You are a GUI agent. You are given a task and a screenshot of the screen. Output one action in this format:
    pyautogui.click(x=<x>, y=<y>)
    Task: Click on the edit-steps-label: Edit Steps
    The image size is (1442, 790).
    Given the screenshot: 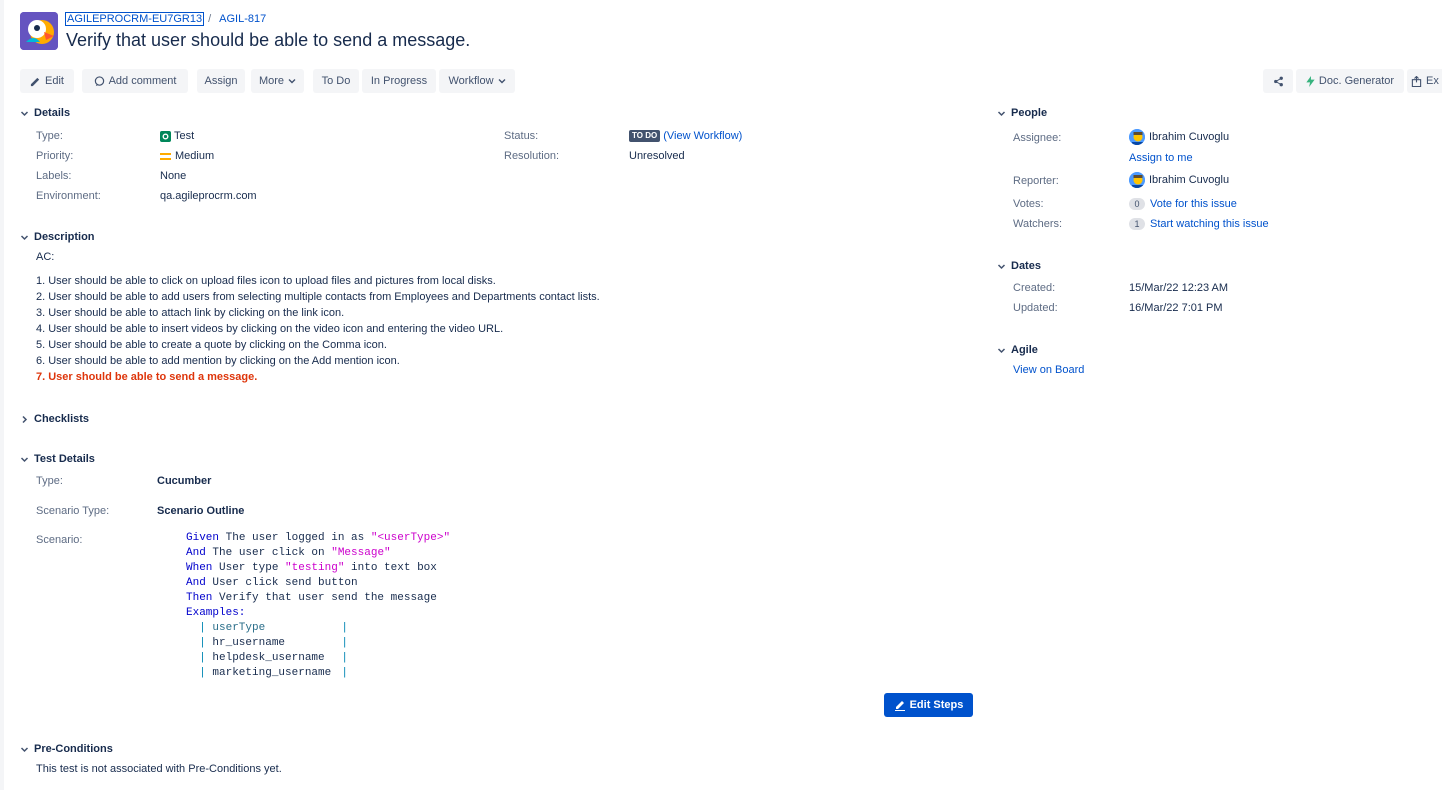 What is the action you would take?
    pyautogui.click(x=936, y=705)
    